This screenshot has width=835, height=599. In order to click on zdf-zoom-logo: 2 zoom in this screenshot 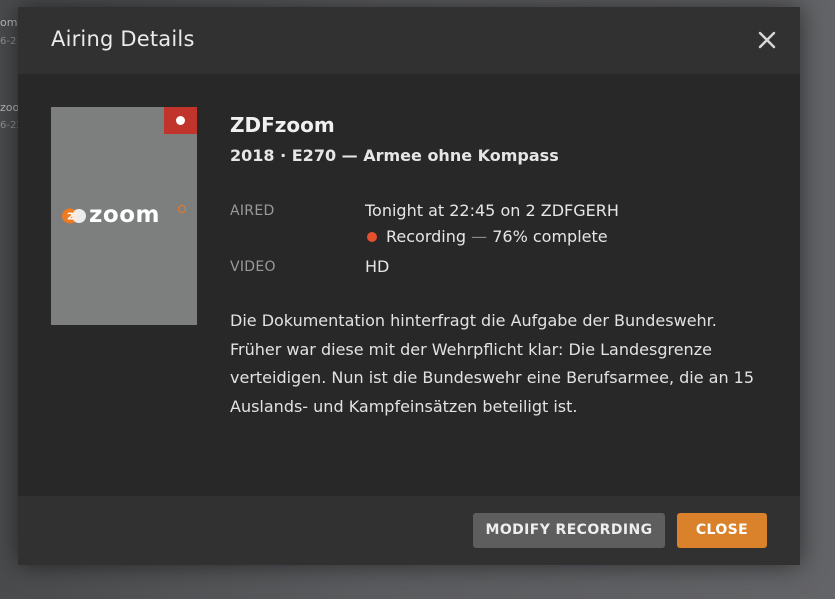, I will do `click(124, 217)`.